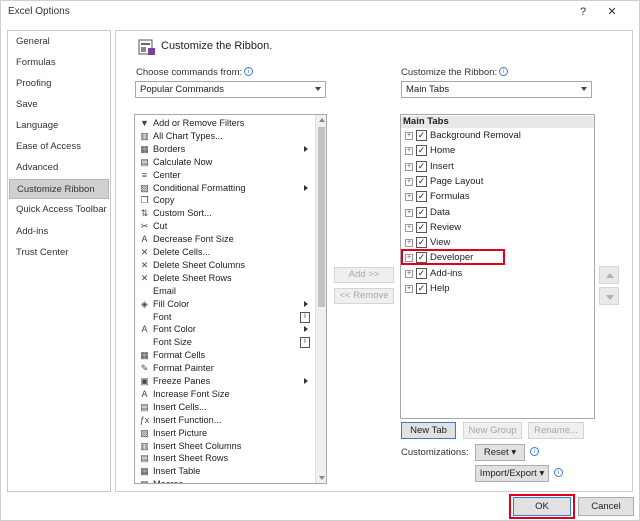 This screenshot has width=640, height=521. What do you see at coordinates (59, 42) in the screenshot?
I see `nav-item-general: General` at bounding box center [59, 42].